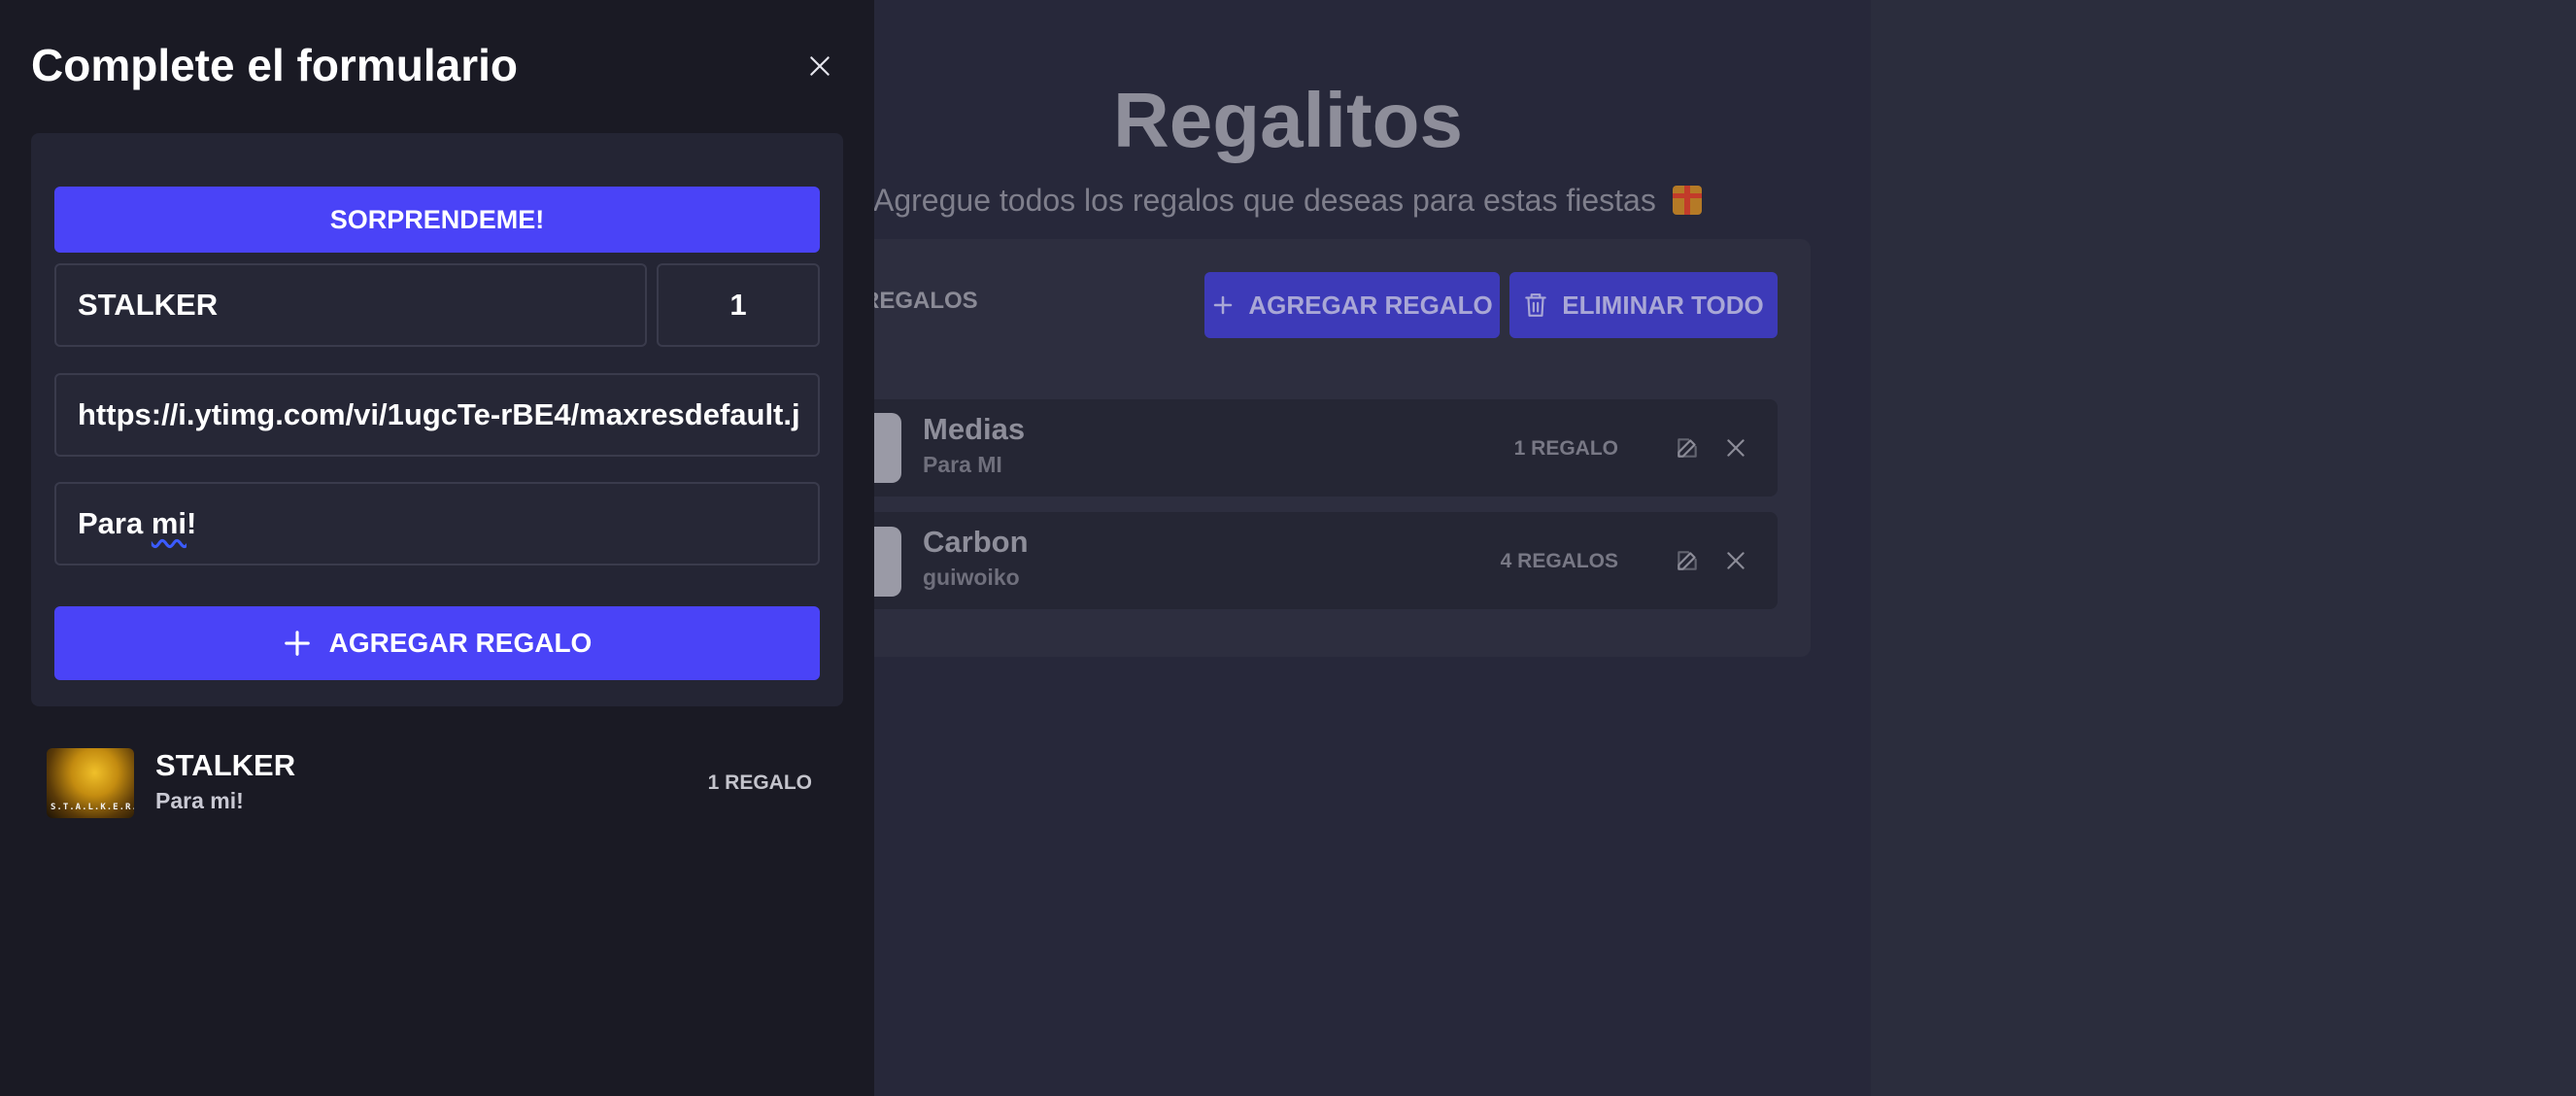 This screenshot has width=2576, height=1096. I want to click on bg-add-gift-label: AGREGAR REGALO, so click(1370, 305).